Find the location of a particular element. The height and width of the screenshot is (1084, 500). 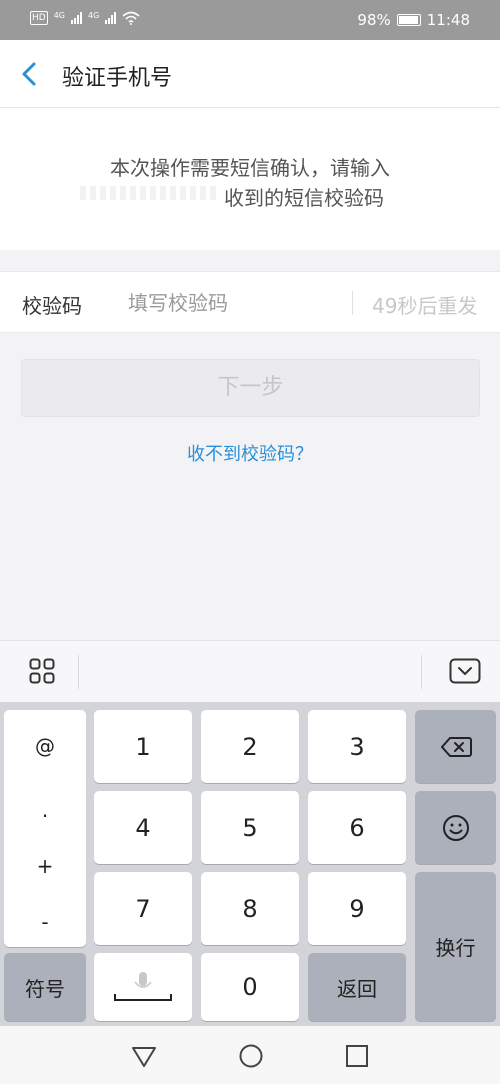

voice-key is located at coordinates (143, 987).